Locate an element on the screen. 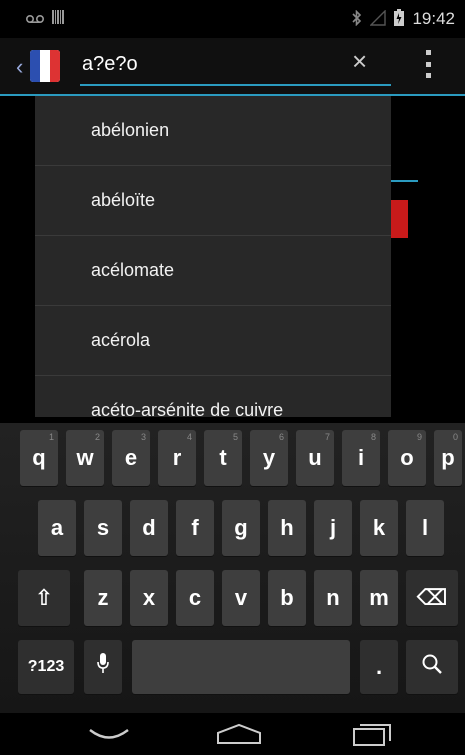 Image resolution: width=465 pixels, height=755 pixels. key-f: f is located at coordinates (195, 528).